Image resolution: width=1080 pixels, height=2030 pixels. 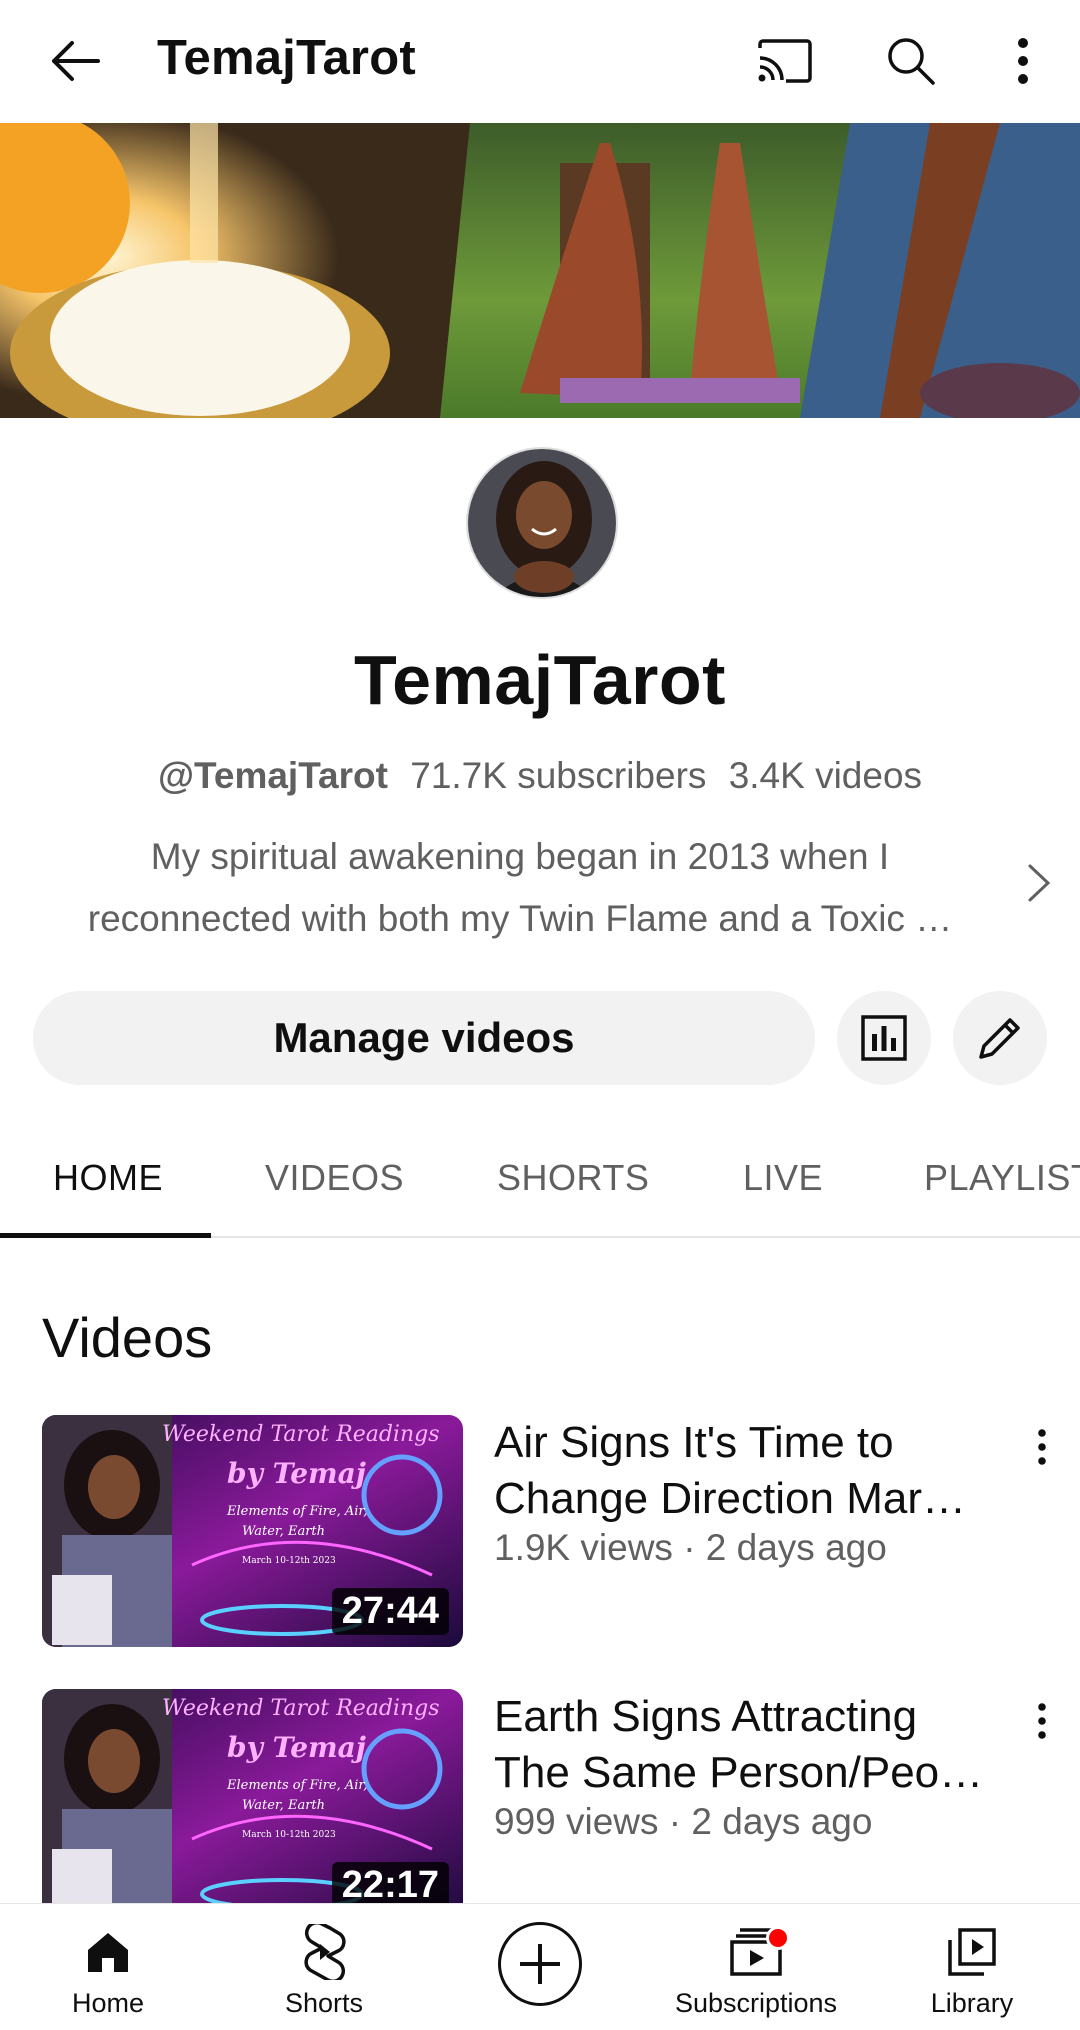 I want to click on video-duration: 22:17, so click(x=390, y=1885).